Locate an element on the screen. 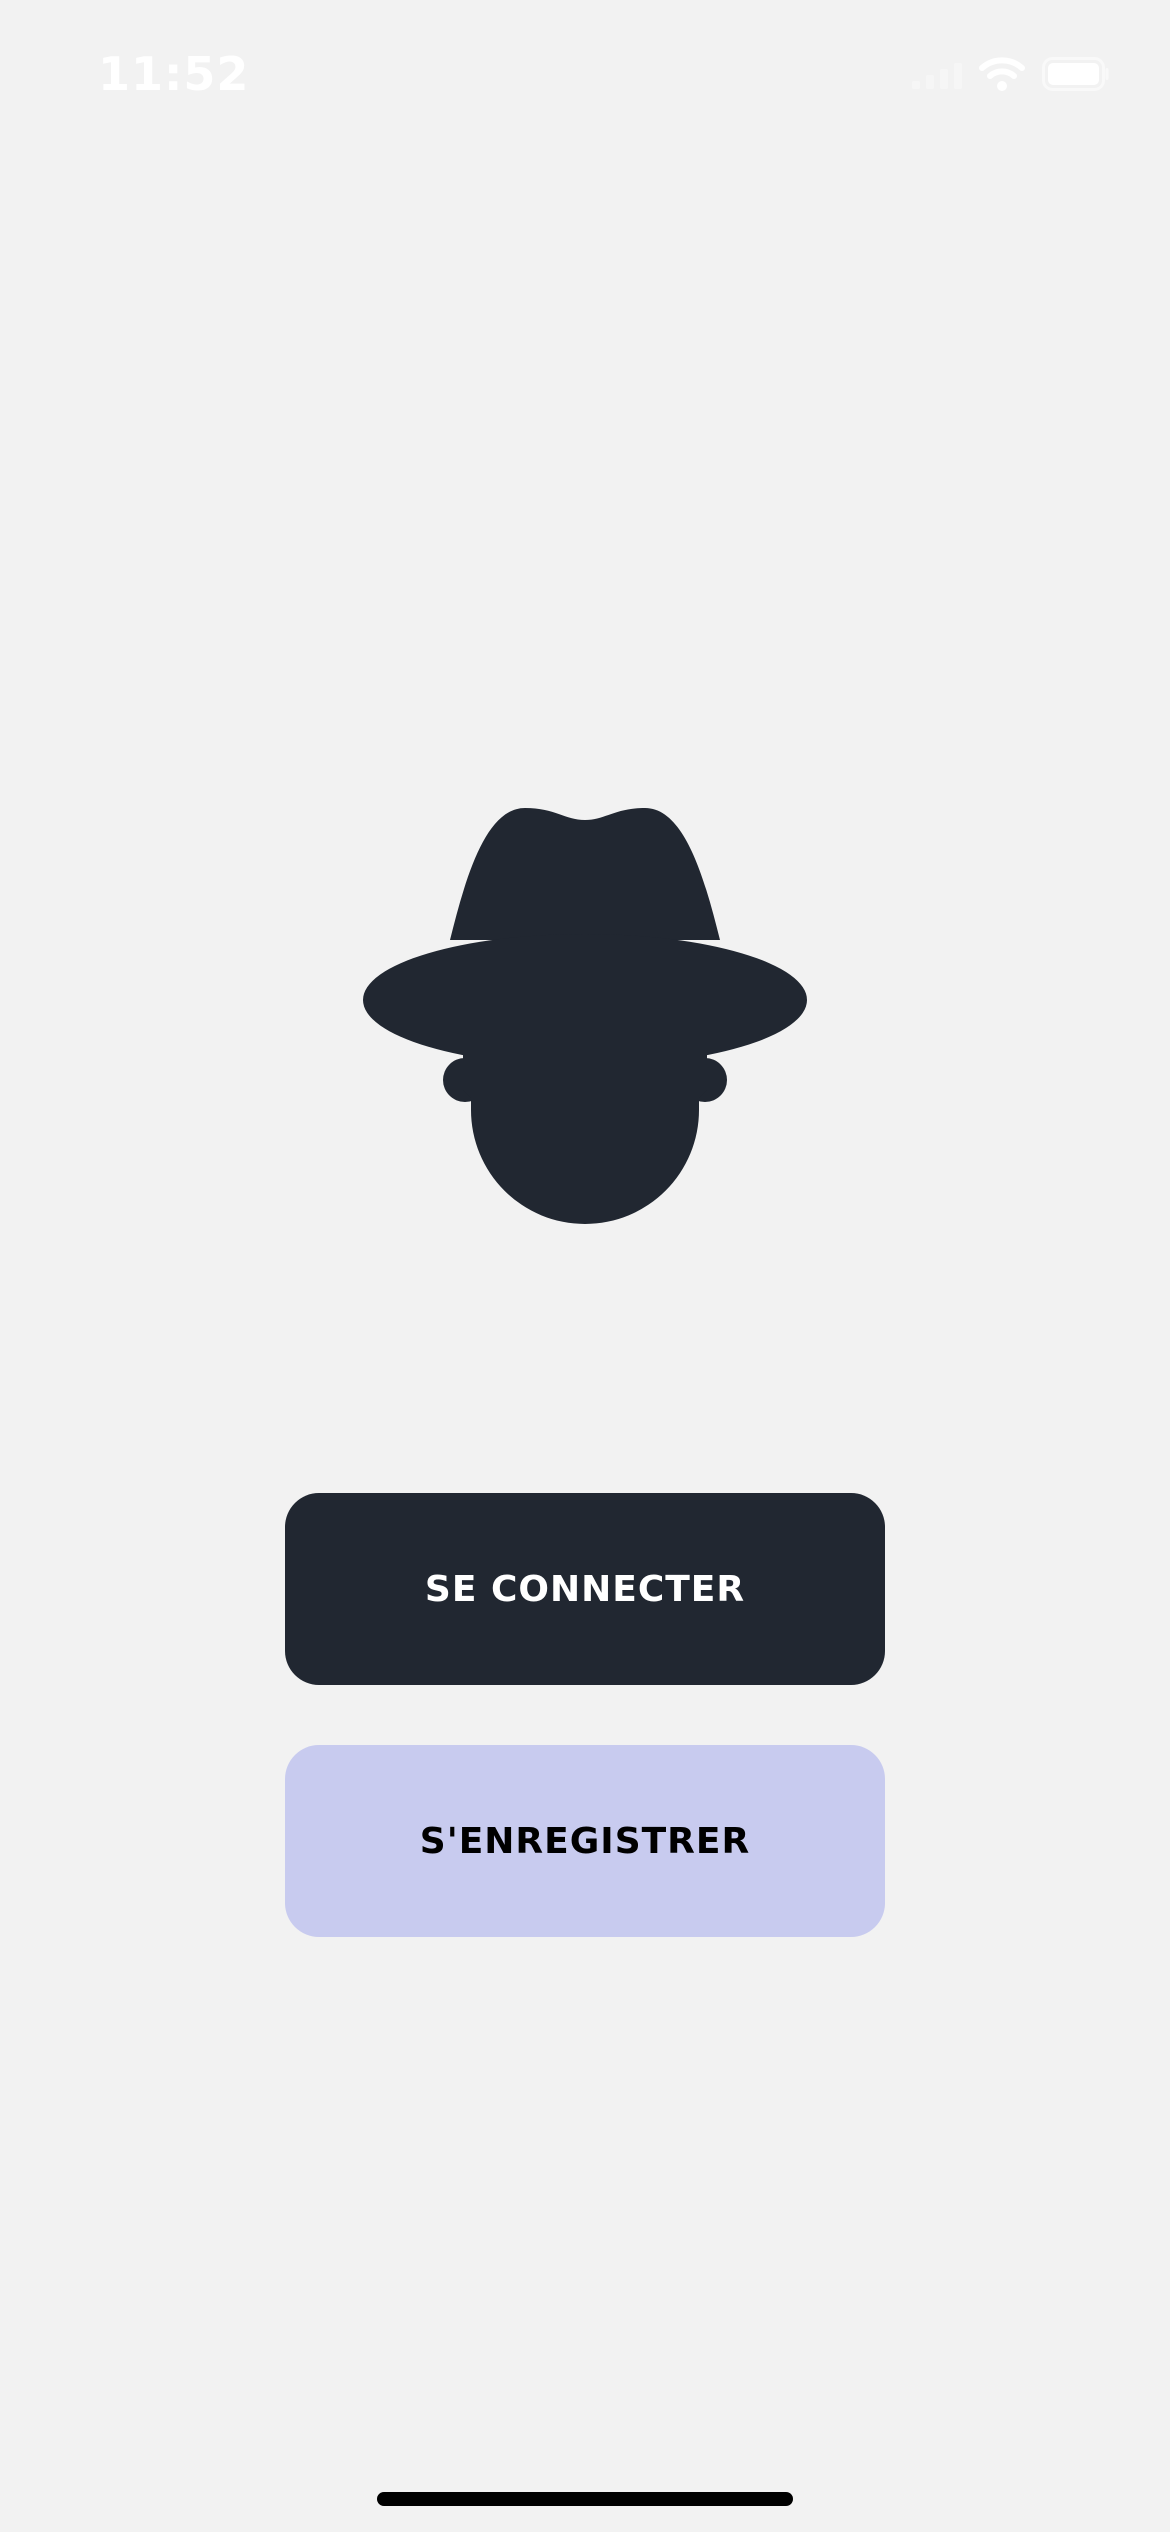 The height and width of the screenshot is (2532, 1170). register-button: S'ENREGISTRER is located at coordinates (585, 1841).